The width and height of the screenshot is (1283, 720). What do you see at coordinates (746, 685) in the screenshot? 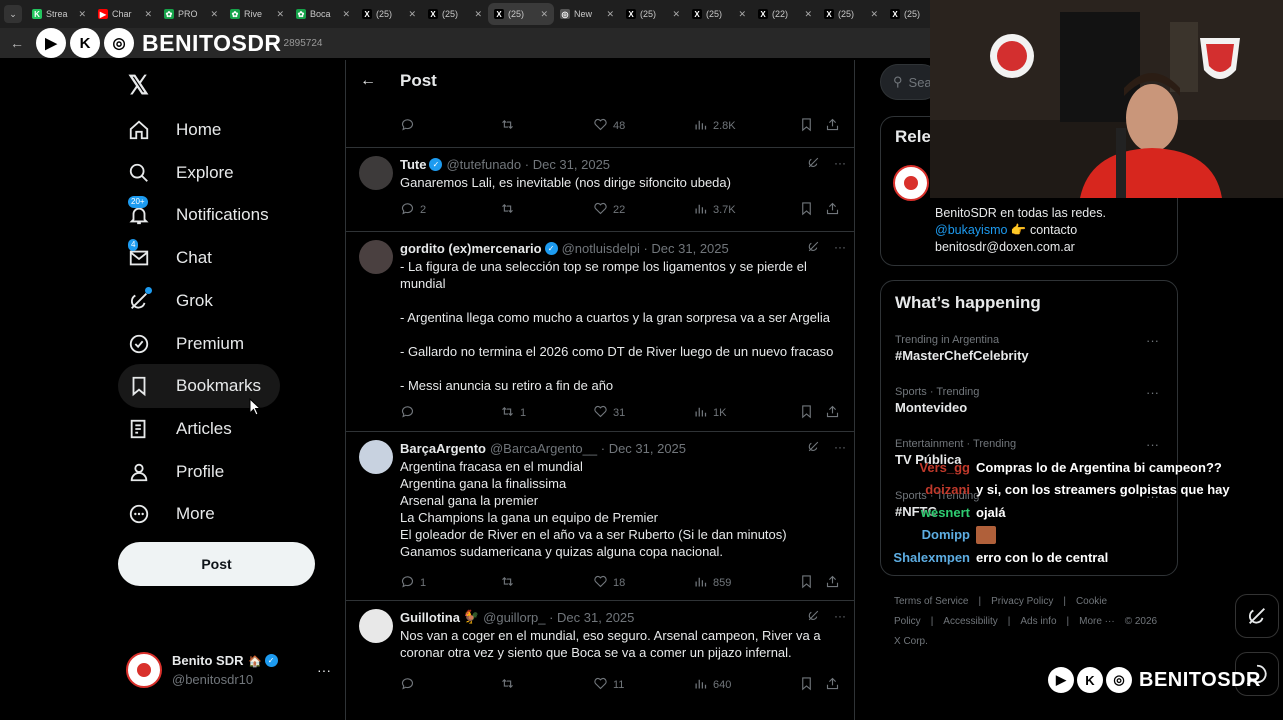
I see `views-button: 640` at bounding box center [746, 685].